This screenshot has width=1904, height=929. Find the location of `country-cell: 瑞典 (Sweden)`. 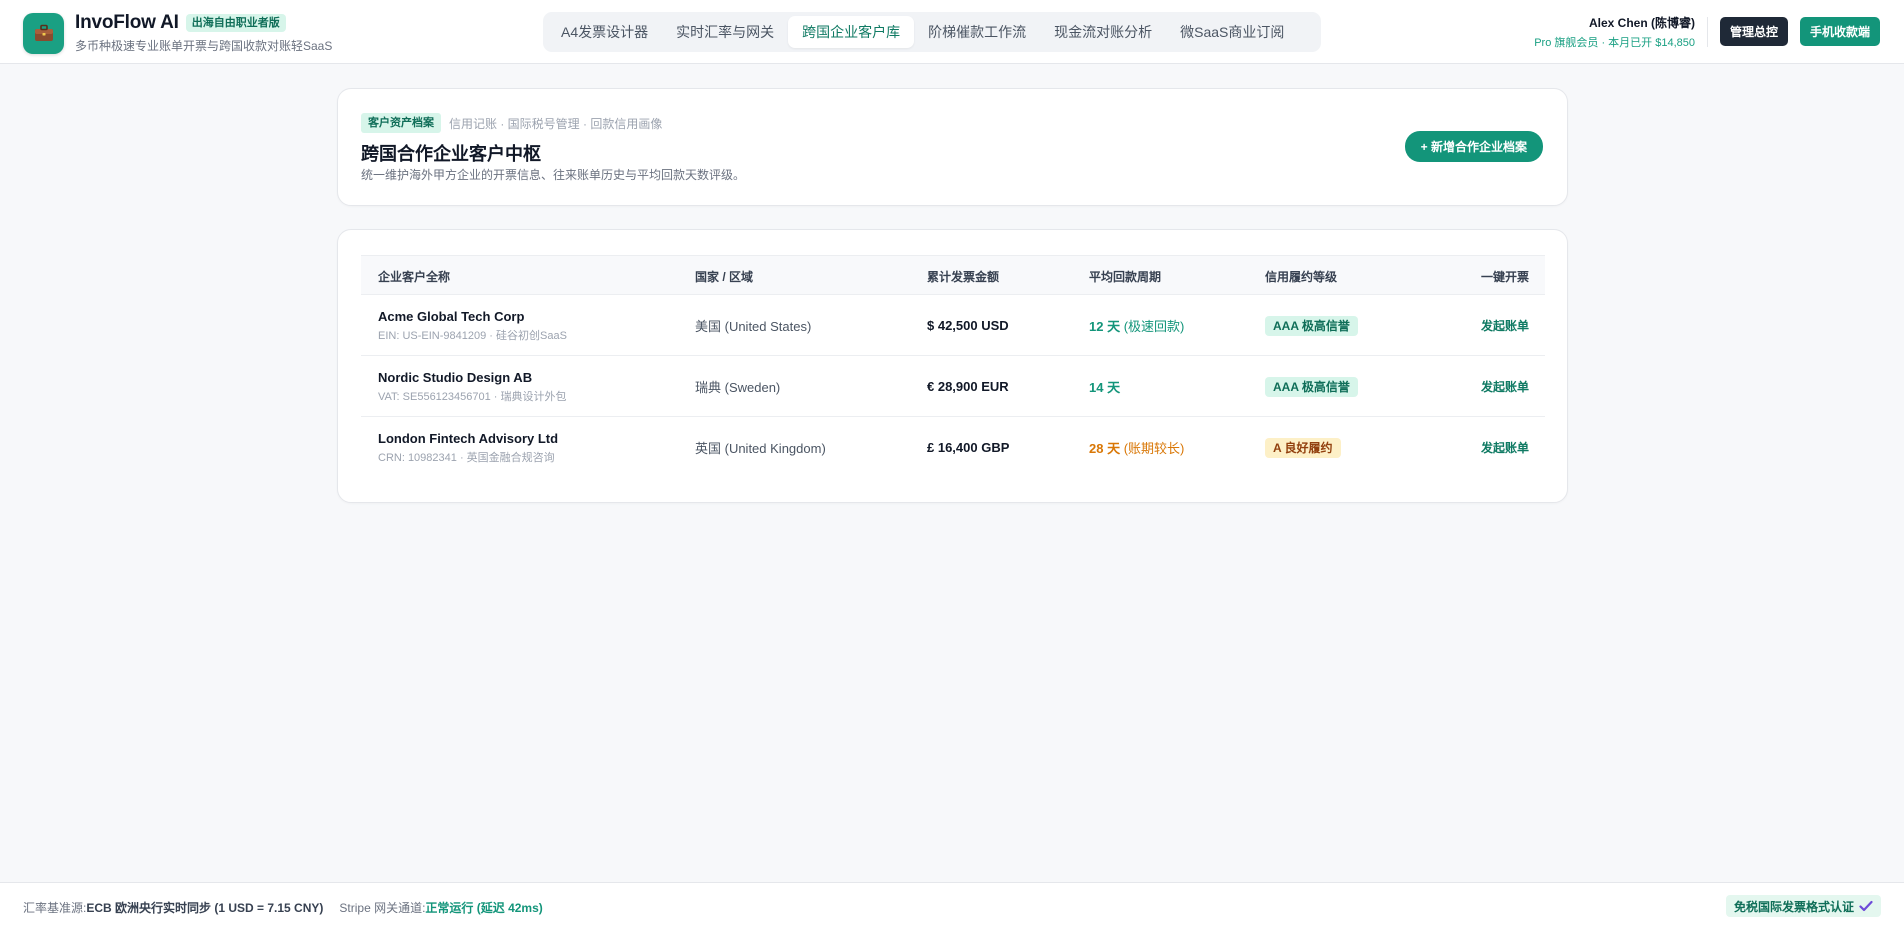

country-cell: 瑞典 (Sweden) is located at coordinates (737, 386).